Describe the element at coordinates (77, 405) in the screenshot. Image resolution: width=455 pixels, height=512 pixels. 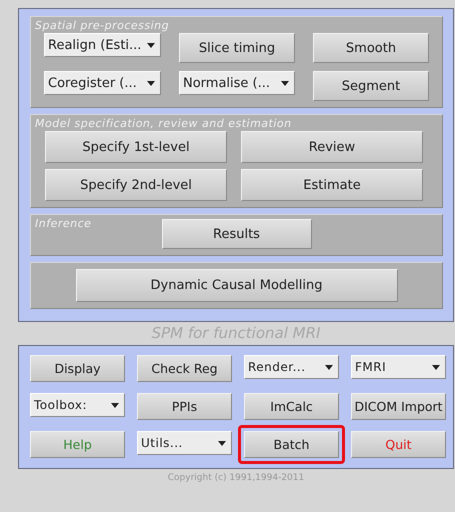
I see `dropdown: Toolbox:` at that location.